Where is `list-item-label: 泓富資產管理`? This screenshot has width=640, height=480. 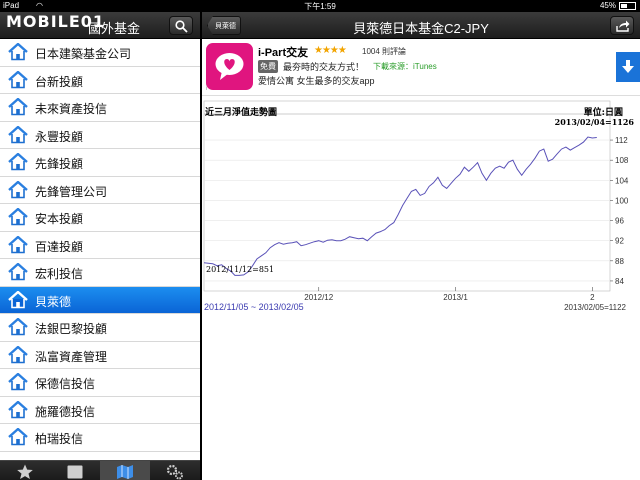
list-item-label: 泓富資產管理 is located at coordinates (71, 356).